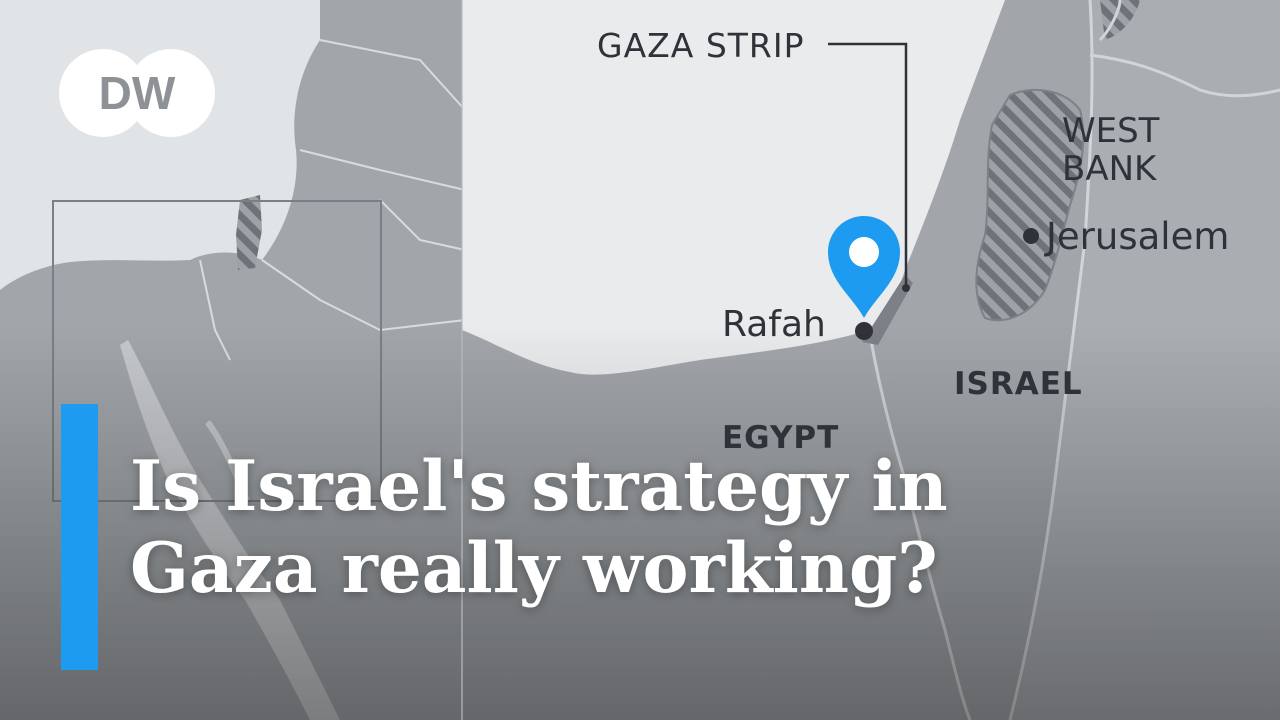 The height and width of the screenshot is (720, 1280). What do you see at coordinates (1111, 150) in the screenshot?
I see `label-west-bank: WEST BANK` at bounding box center [1111, 150].